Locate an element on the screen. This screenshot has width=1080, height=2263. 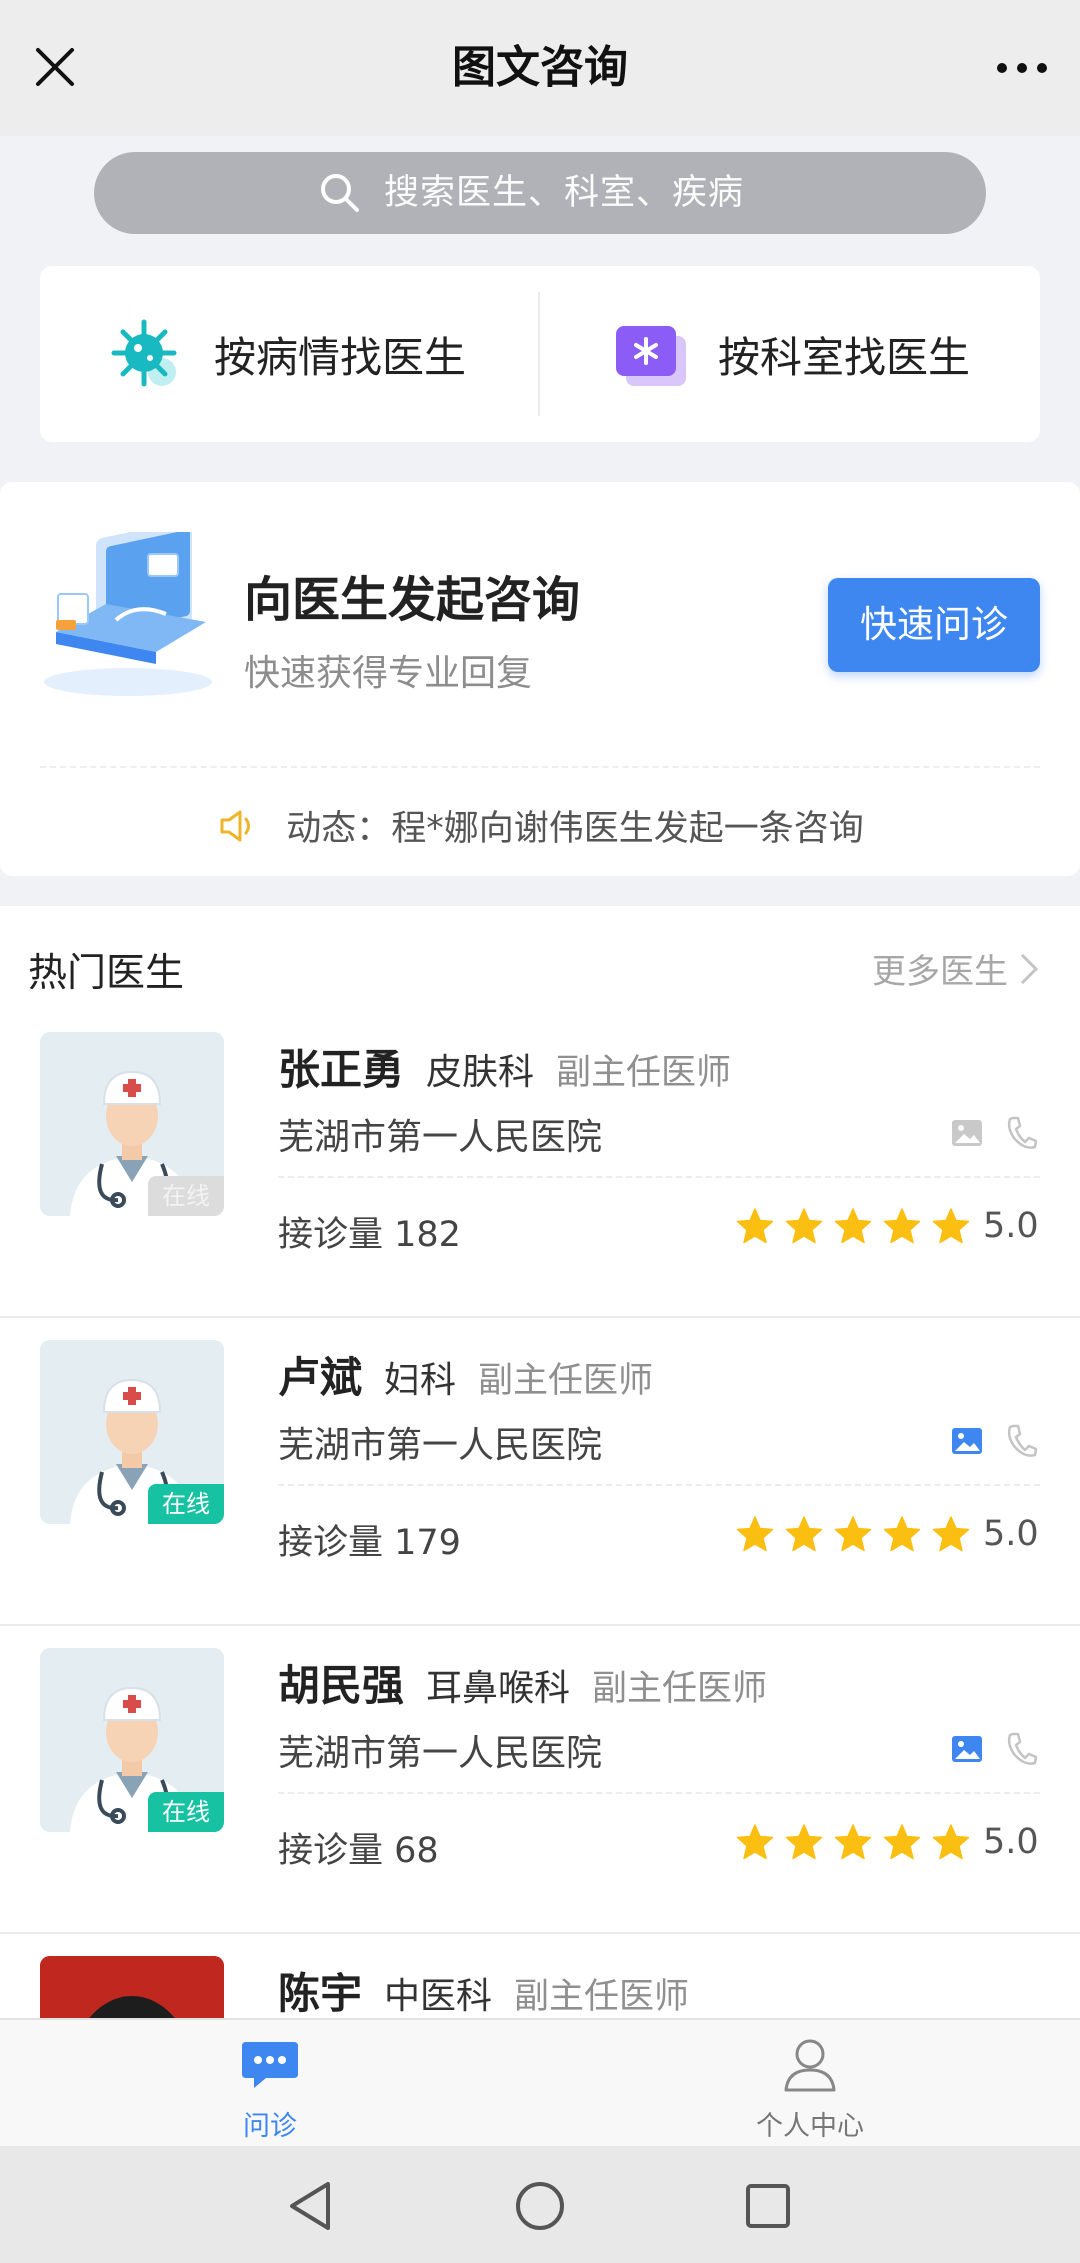
doctor-name-line: 卢斌 妇科 副主任医师 is located at coordinates (465, 1374).